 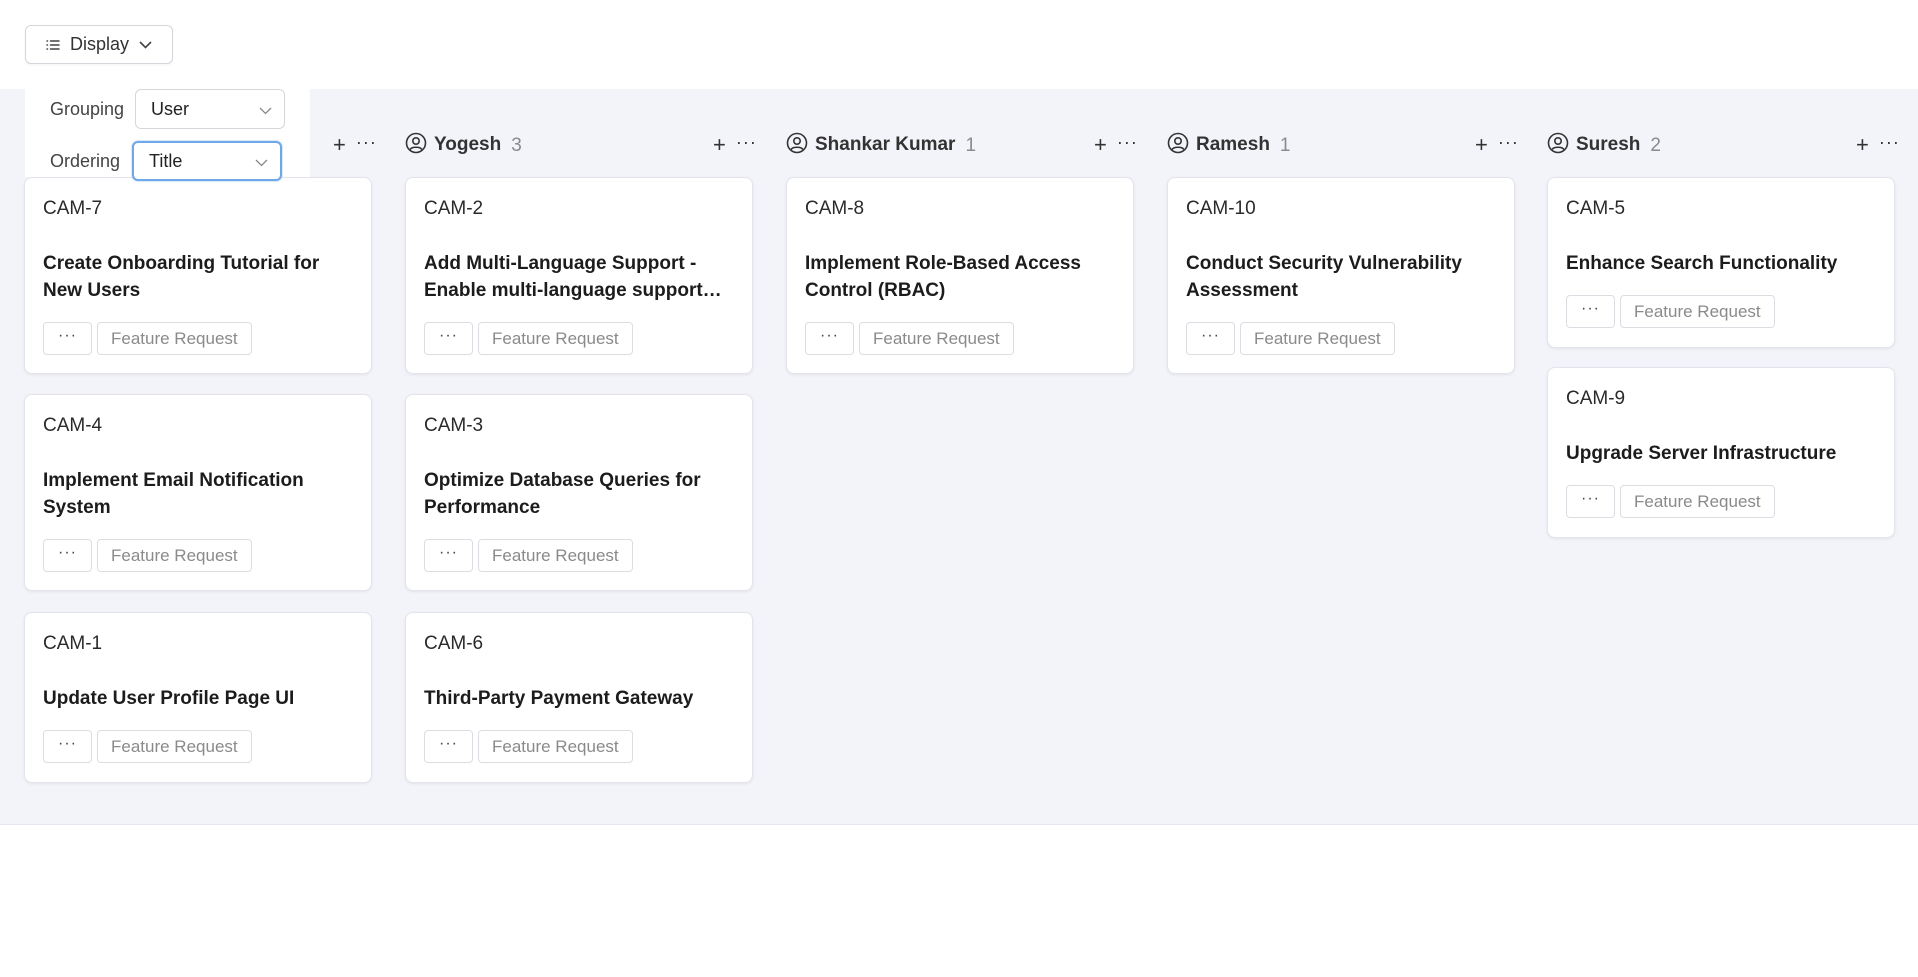 I want to click on grouping-row: Grouping User, so click(x=155, y=109).